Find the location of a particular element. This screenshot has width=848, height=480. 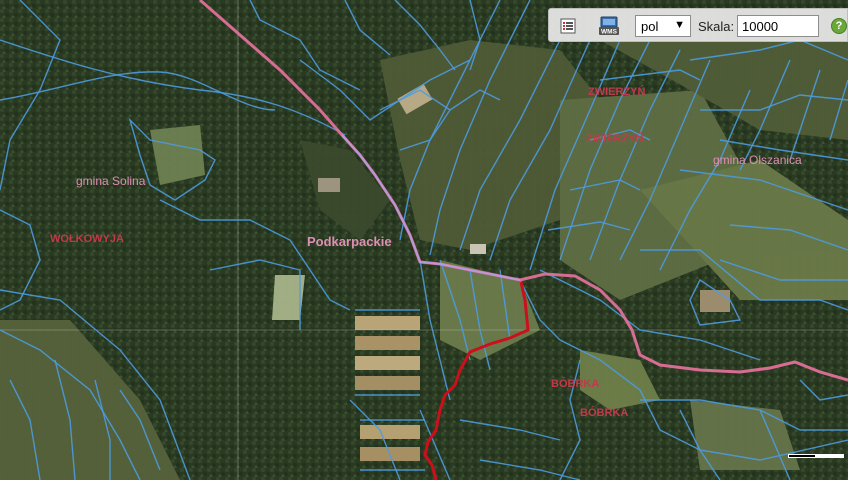

scale-bar is located at coordinates (816, 458).